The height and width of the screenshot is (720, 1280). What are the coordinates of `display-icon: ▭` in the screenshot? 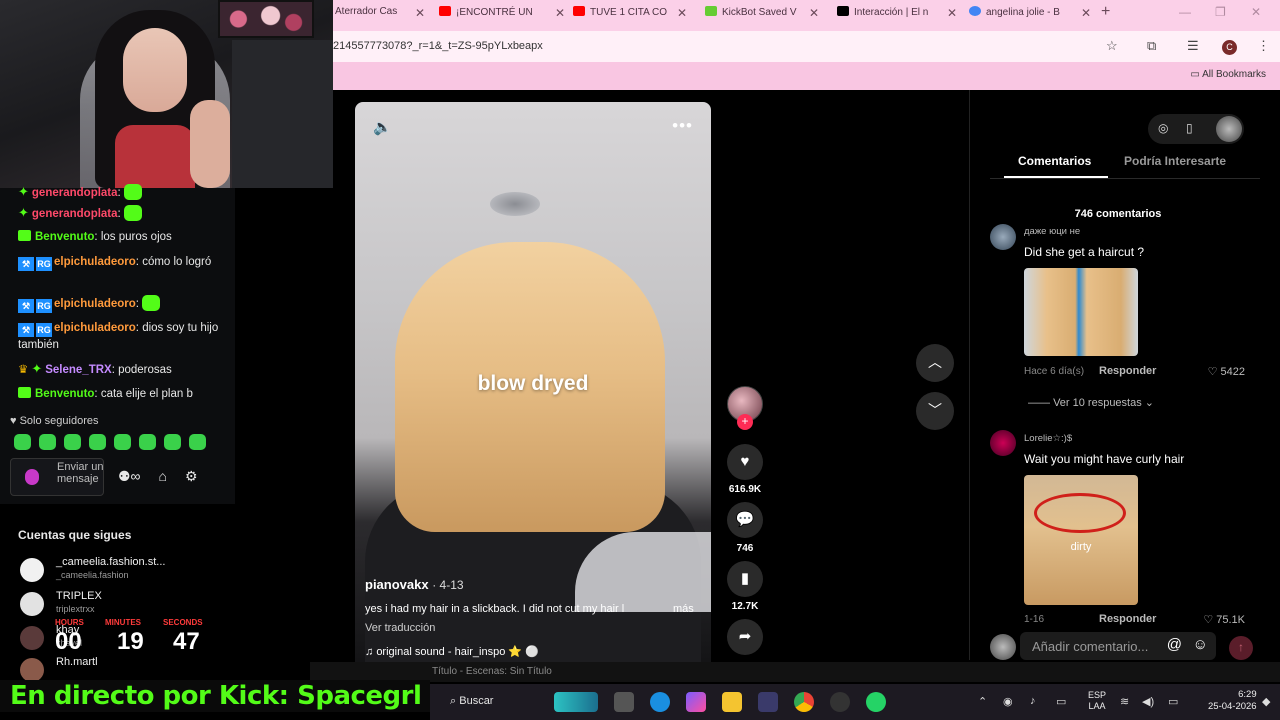 It's located at (1061, 701).